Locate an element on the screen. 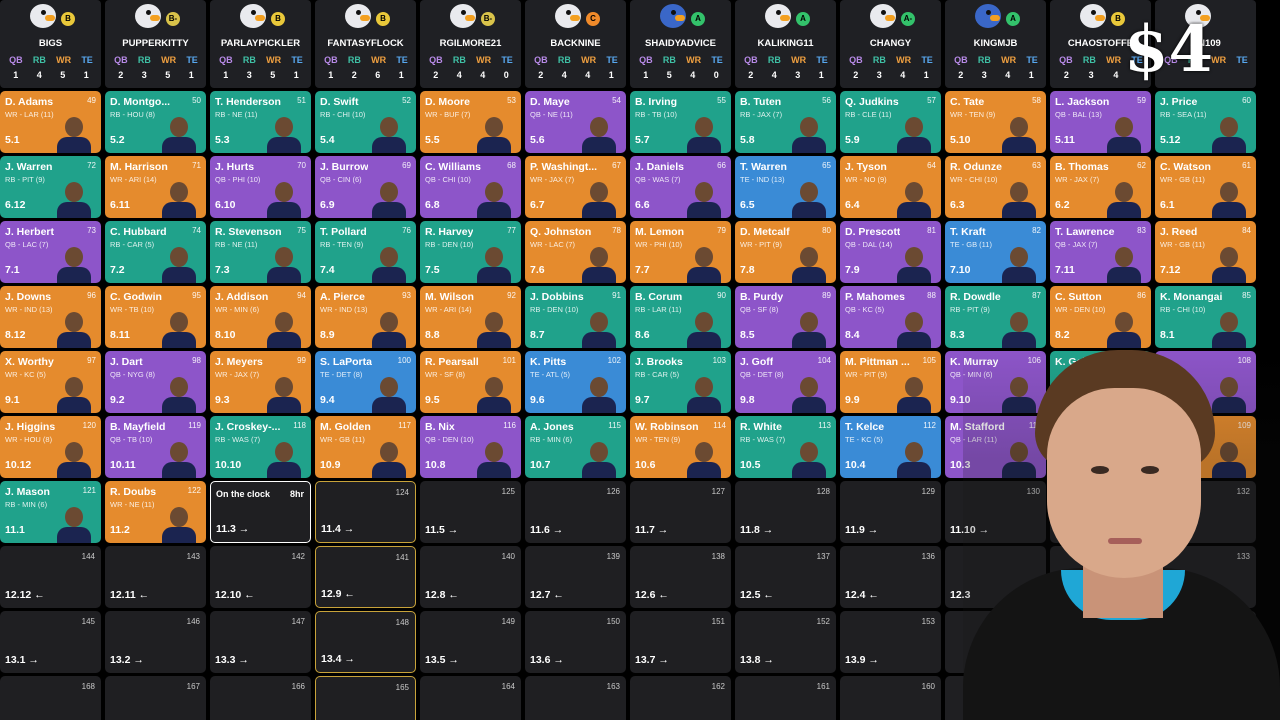 Image resolution: width=1280 pixels, height=720 pixels. player-pick-card: Q. Judkins RB - CLE (11) 57 5.9 is located at coordinates (890, 122).